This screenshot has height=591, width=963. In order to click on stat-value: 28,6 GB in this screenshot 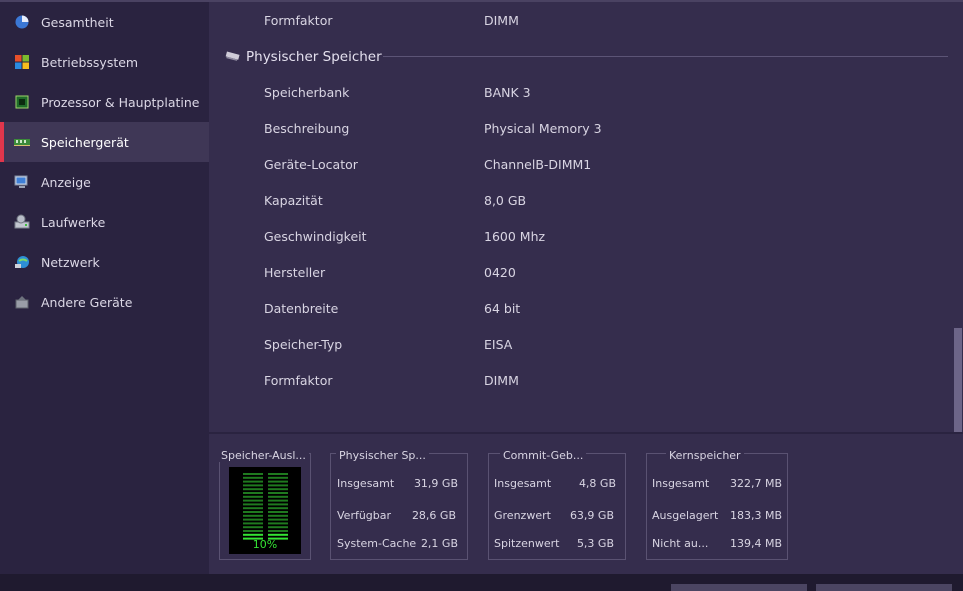, I will do `click(433, 515)`.